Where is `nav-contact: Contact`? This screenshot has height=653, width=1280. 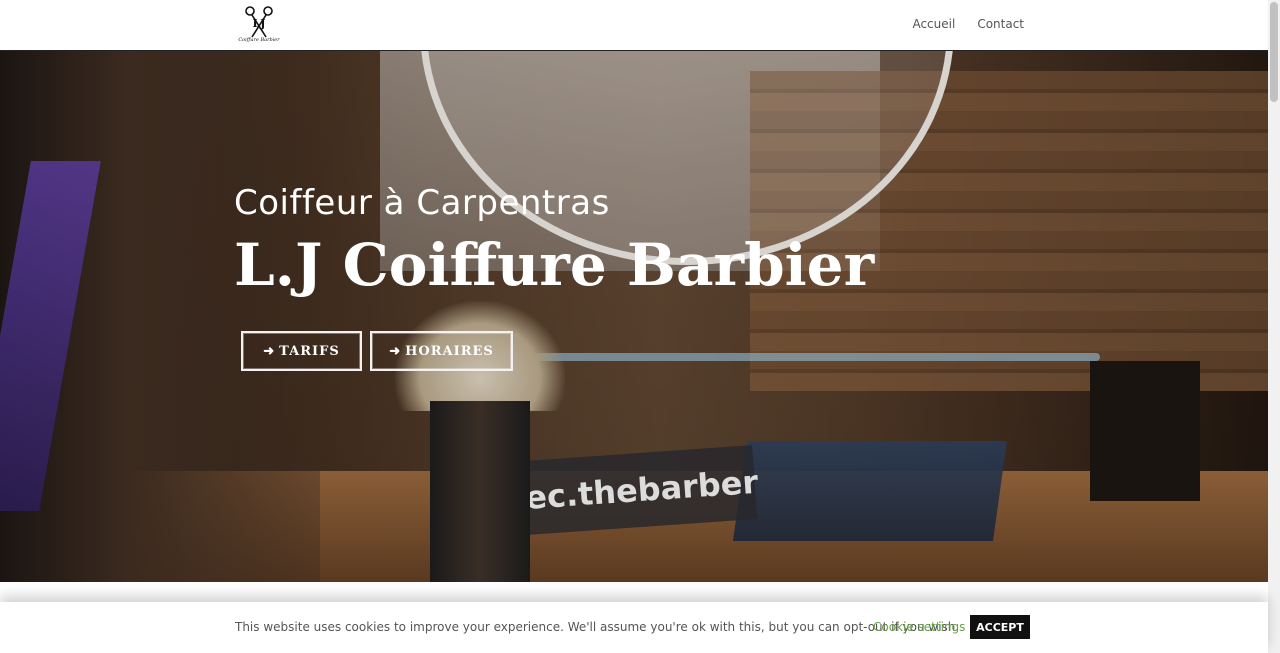 nav-contact: Contact is located at coordinates (1000, 24).